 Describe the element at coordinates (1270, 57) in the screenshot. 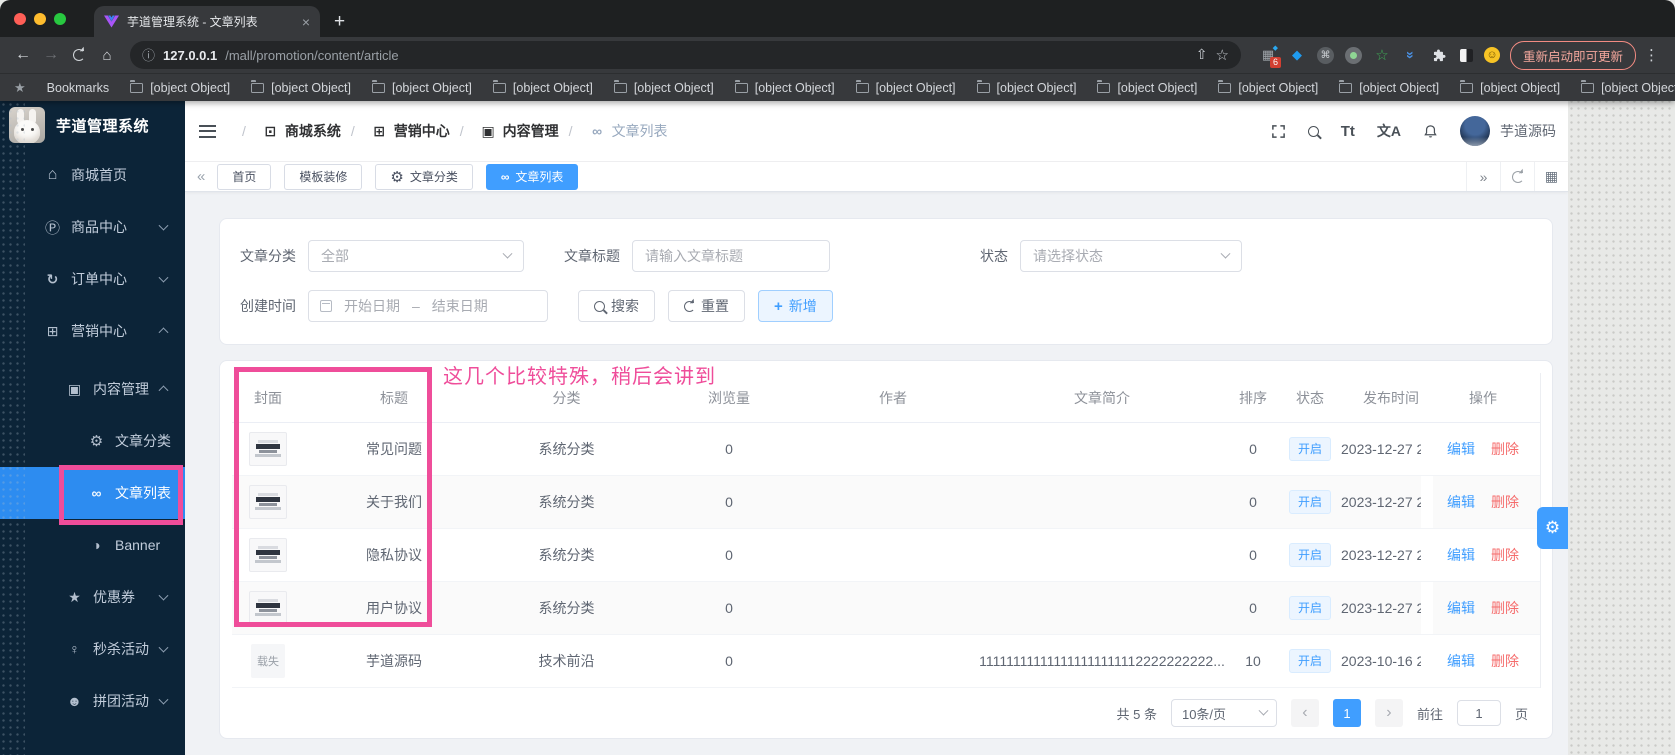

I see `extension-grid-icon: 6` at that location.